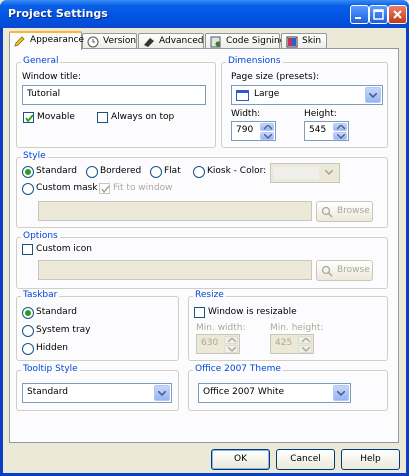  I want to click on office-theme-group: Office 2007 Theme Office 2007 White, so click(288, 387).